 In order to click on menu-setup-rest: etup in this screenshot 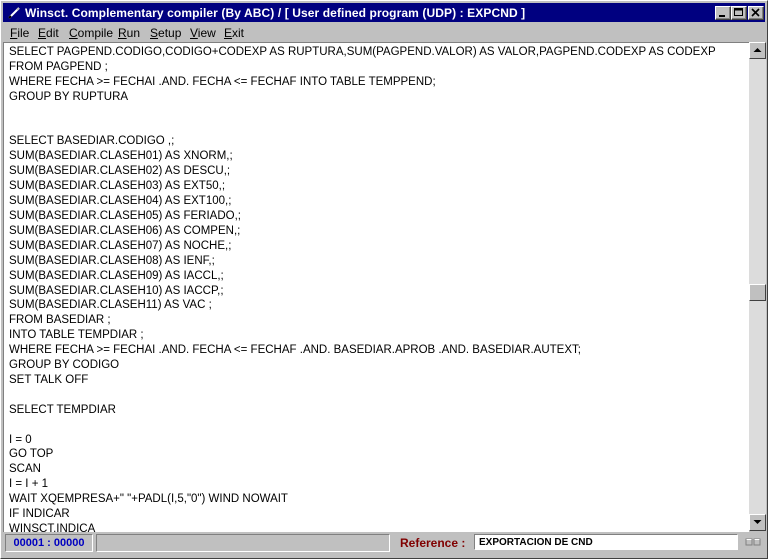, I will do `click(170, 33)`.